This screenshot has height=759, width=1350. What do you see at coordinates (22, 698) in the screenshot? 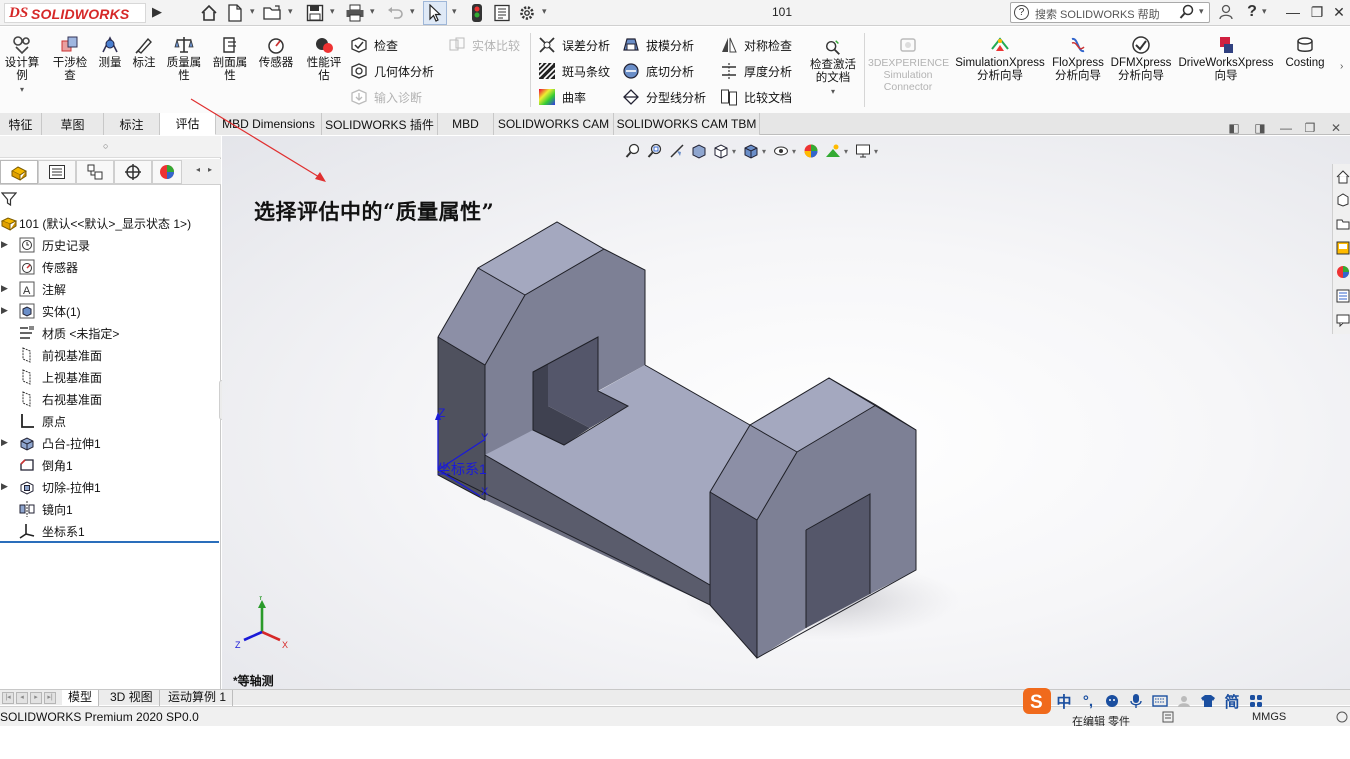
I see `prev-tab-icon: ◂` at bounding box center [22, 698].